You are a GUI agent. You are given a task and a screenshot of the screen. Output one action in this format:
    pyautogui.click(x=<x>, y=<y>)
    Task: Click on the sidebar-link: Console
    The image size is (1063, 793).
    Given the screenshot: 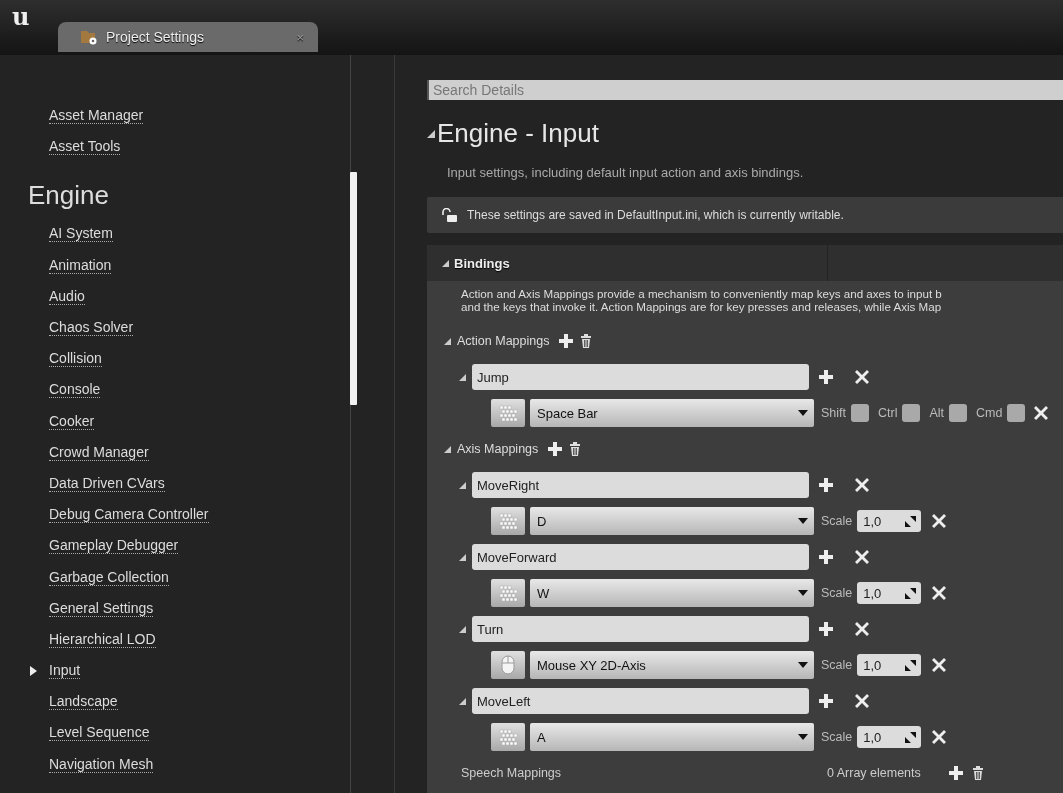 What is the action you would take?
    pyautogui.click(x=75, y=390)
    